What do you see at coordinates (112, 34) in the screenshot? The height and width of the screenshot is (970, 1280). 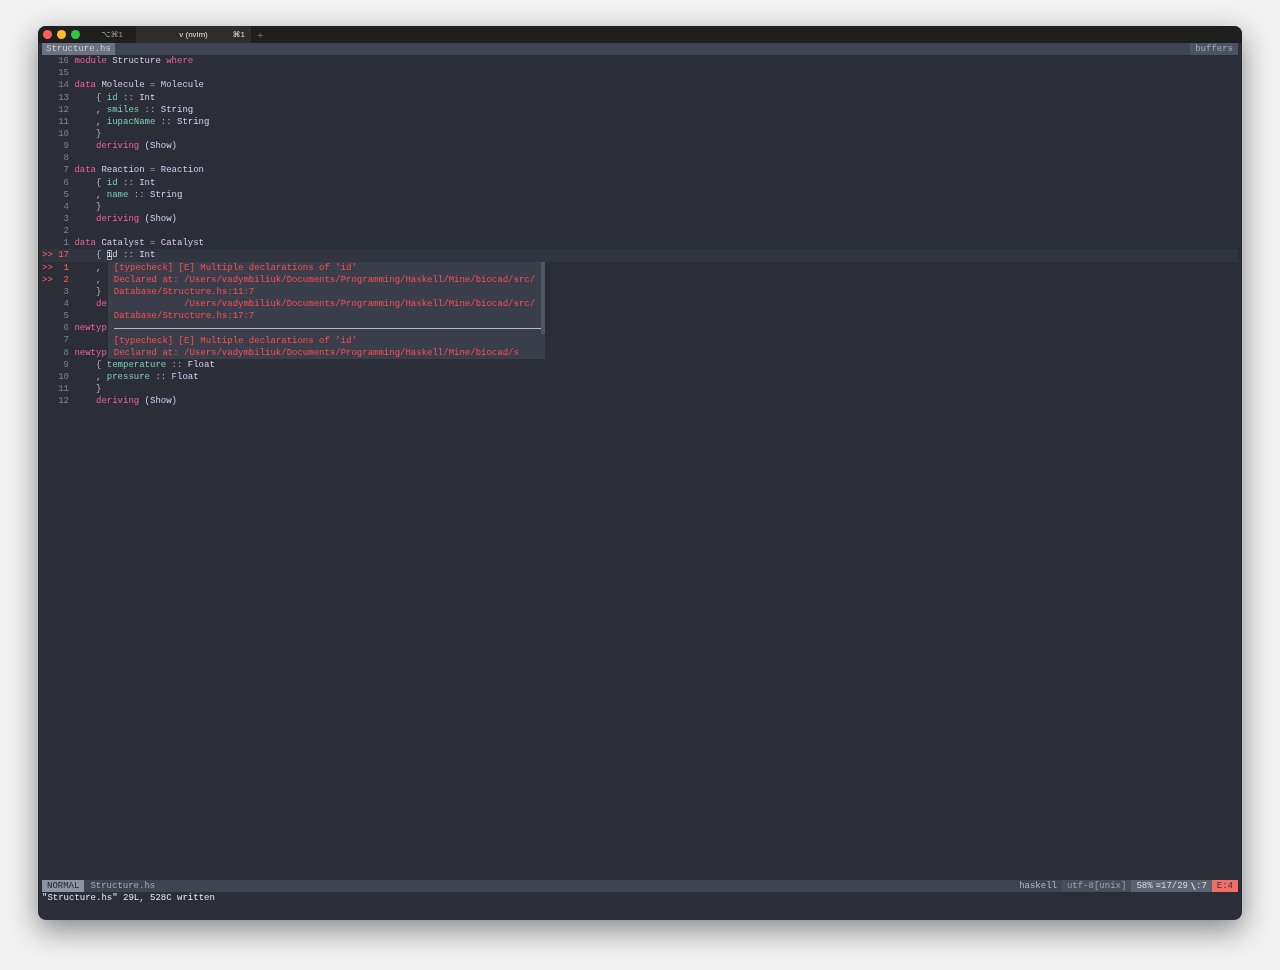 I see `terminal-tab: ⌥⌘1` at bounding box center [112, 34].